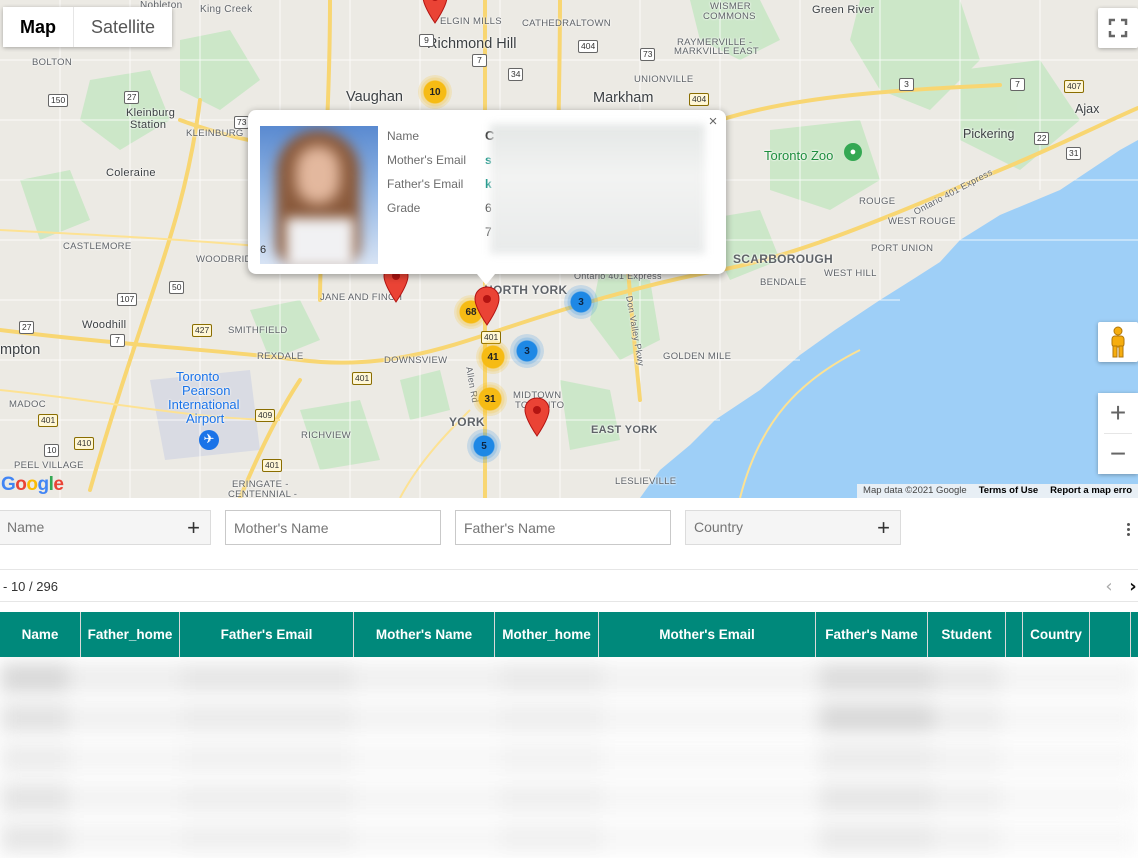  Describe the element at coordinates (206, 390) in the screenshot. I see `place-label: Pearson` at that location.